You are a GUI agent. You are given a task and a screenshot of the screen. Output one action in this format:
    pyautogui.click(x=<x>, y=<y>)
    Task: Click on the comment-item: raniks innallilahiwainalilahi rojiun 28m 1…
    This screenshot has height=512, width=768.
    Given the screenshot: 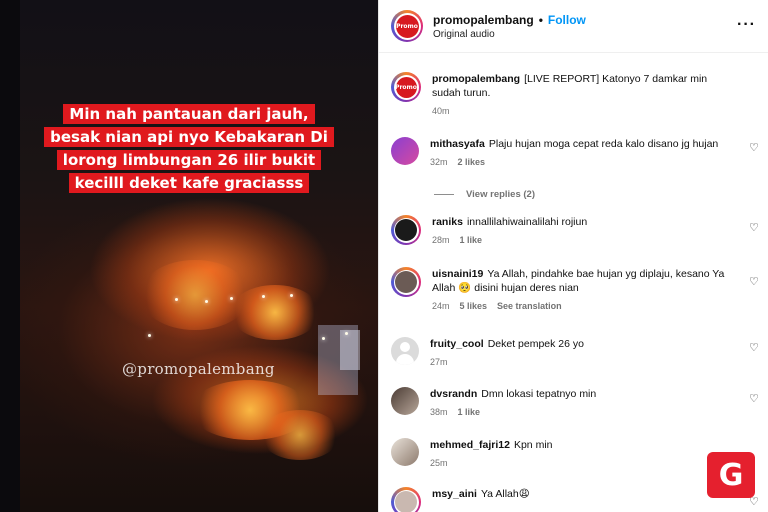 What is the action you would take?
    pyautogui.click(x=579, y=230)
    